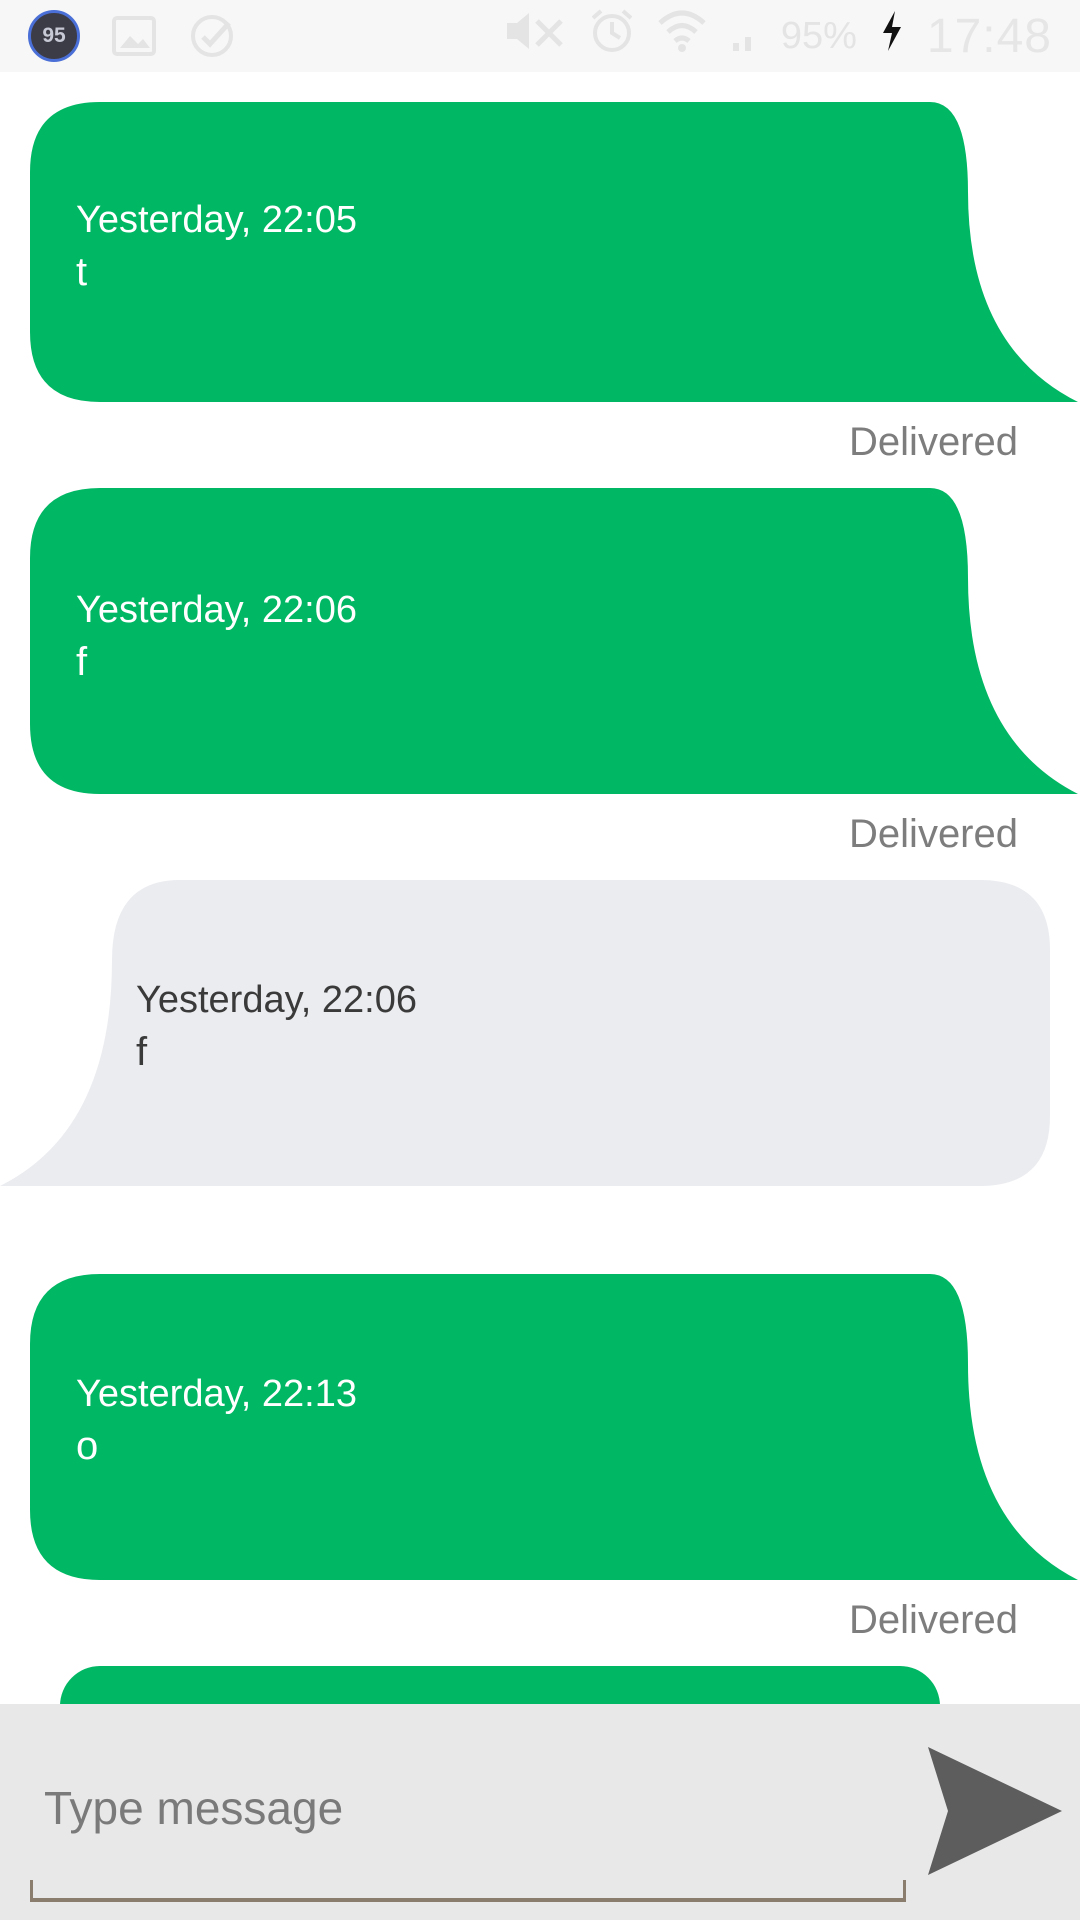 The height and width of the screenshot is (1920, 1080). Describe the element at coordinates (500, 1685) in the screenshot. I see `sent-message-bubble-partial` at that location.